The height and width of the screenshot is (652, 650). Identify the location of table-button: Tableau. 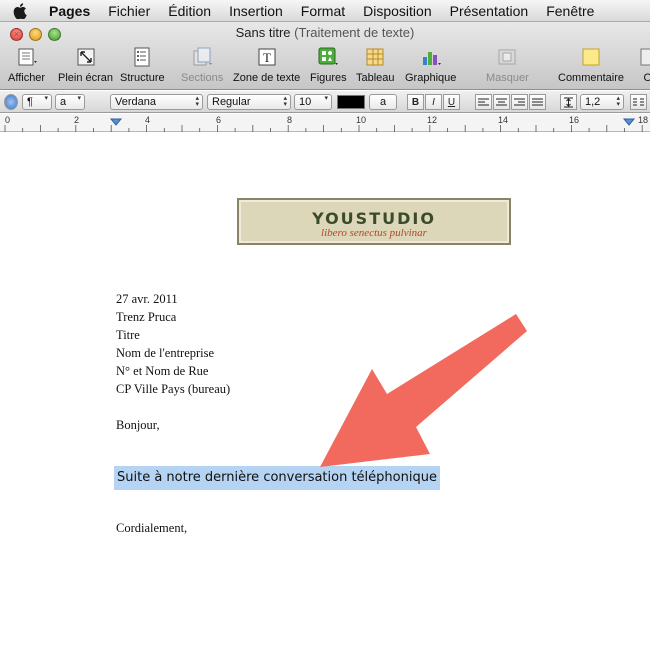
(375, 65).